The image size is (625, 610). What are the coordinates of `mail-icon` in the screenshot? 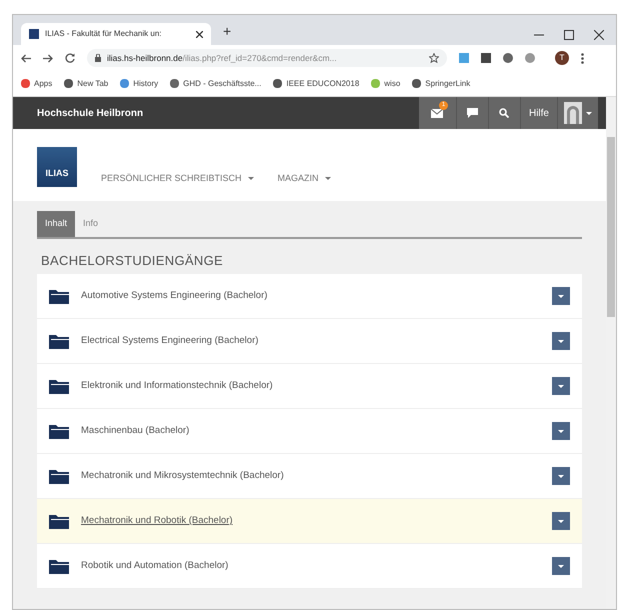 It's located at (437, 113).